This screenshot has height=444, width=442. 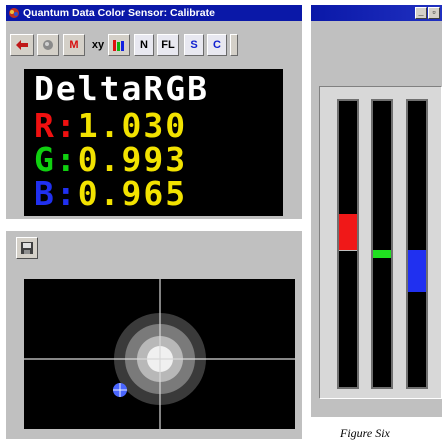 What do you see at coordinates (217, 45) in the screenshot?
I see `c-button: C` at bounding box center [217, 45].